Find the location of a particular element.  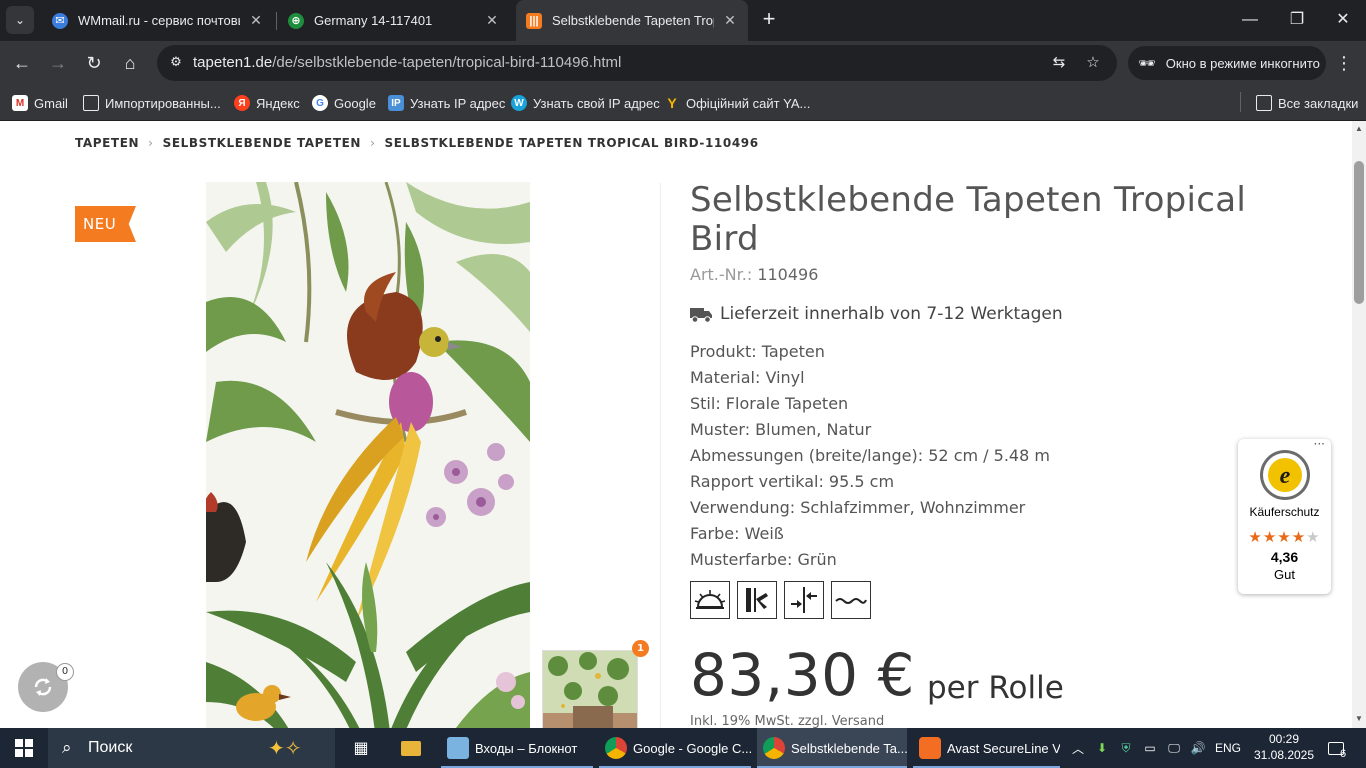

vpn-shield-icon: ⛨ is located at coordinates (1126, 748).